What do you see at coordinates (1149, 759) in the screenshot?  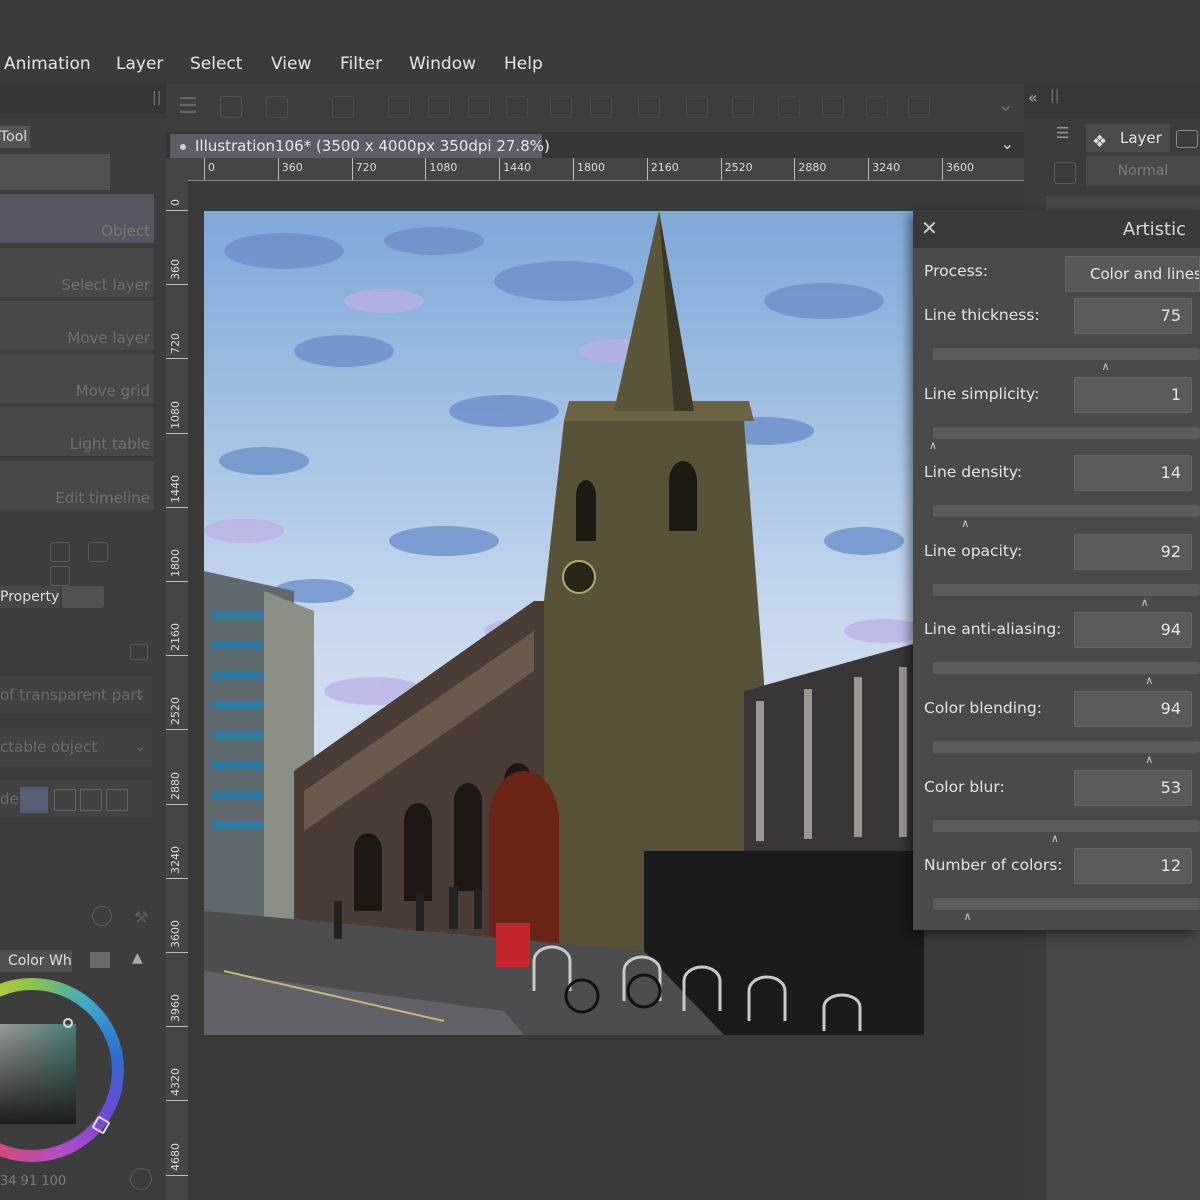 I see `color-blending-slider-thumb: ∧` at bounding box center [1149, 759].